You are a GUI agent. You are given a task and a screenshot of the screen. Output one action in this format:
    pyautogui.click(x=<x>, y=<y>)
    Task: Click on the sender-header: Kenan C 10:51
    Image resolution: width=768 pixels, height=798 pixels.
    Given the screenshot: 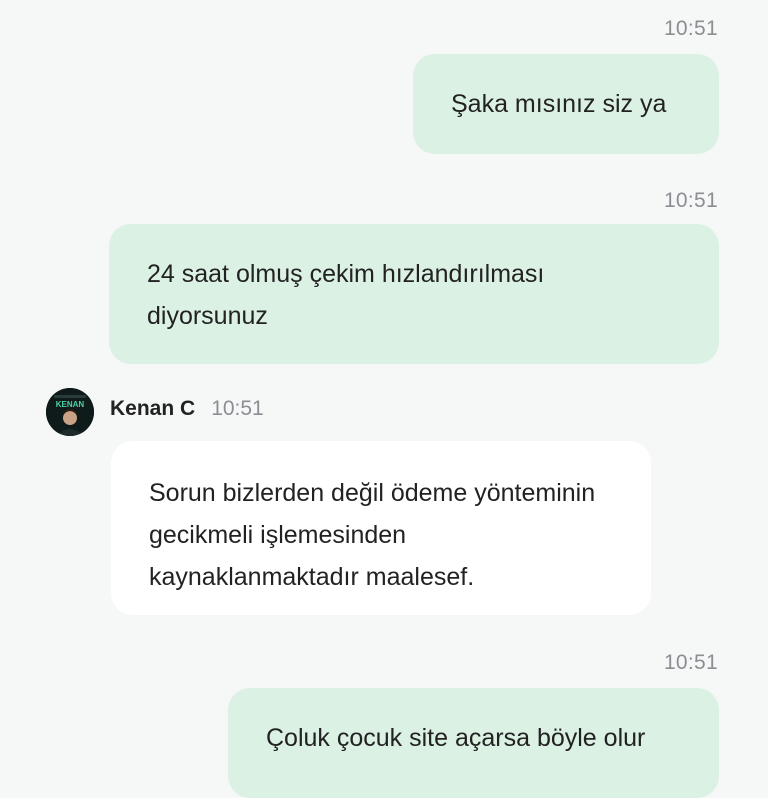 What is the action you would take?
    pyautogui.click(x=187, y=409)
    